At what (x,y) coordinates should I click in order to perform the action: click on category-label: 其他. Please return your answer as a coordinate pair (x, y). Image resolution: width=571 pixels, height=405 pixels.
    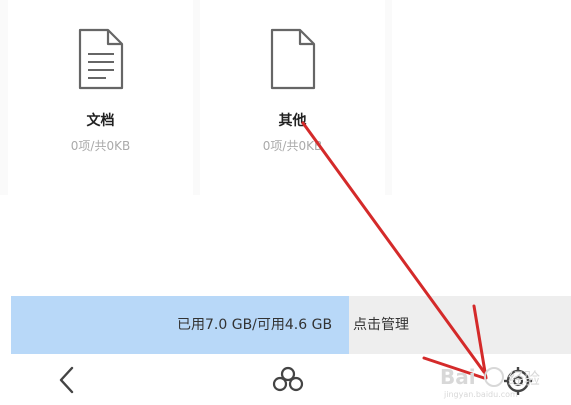
    Looking at the image, I should click on (292, 121).